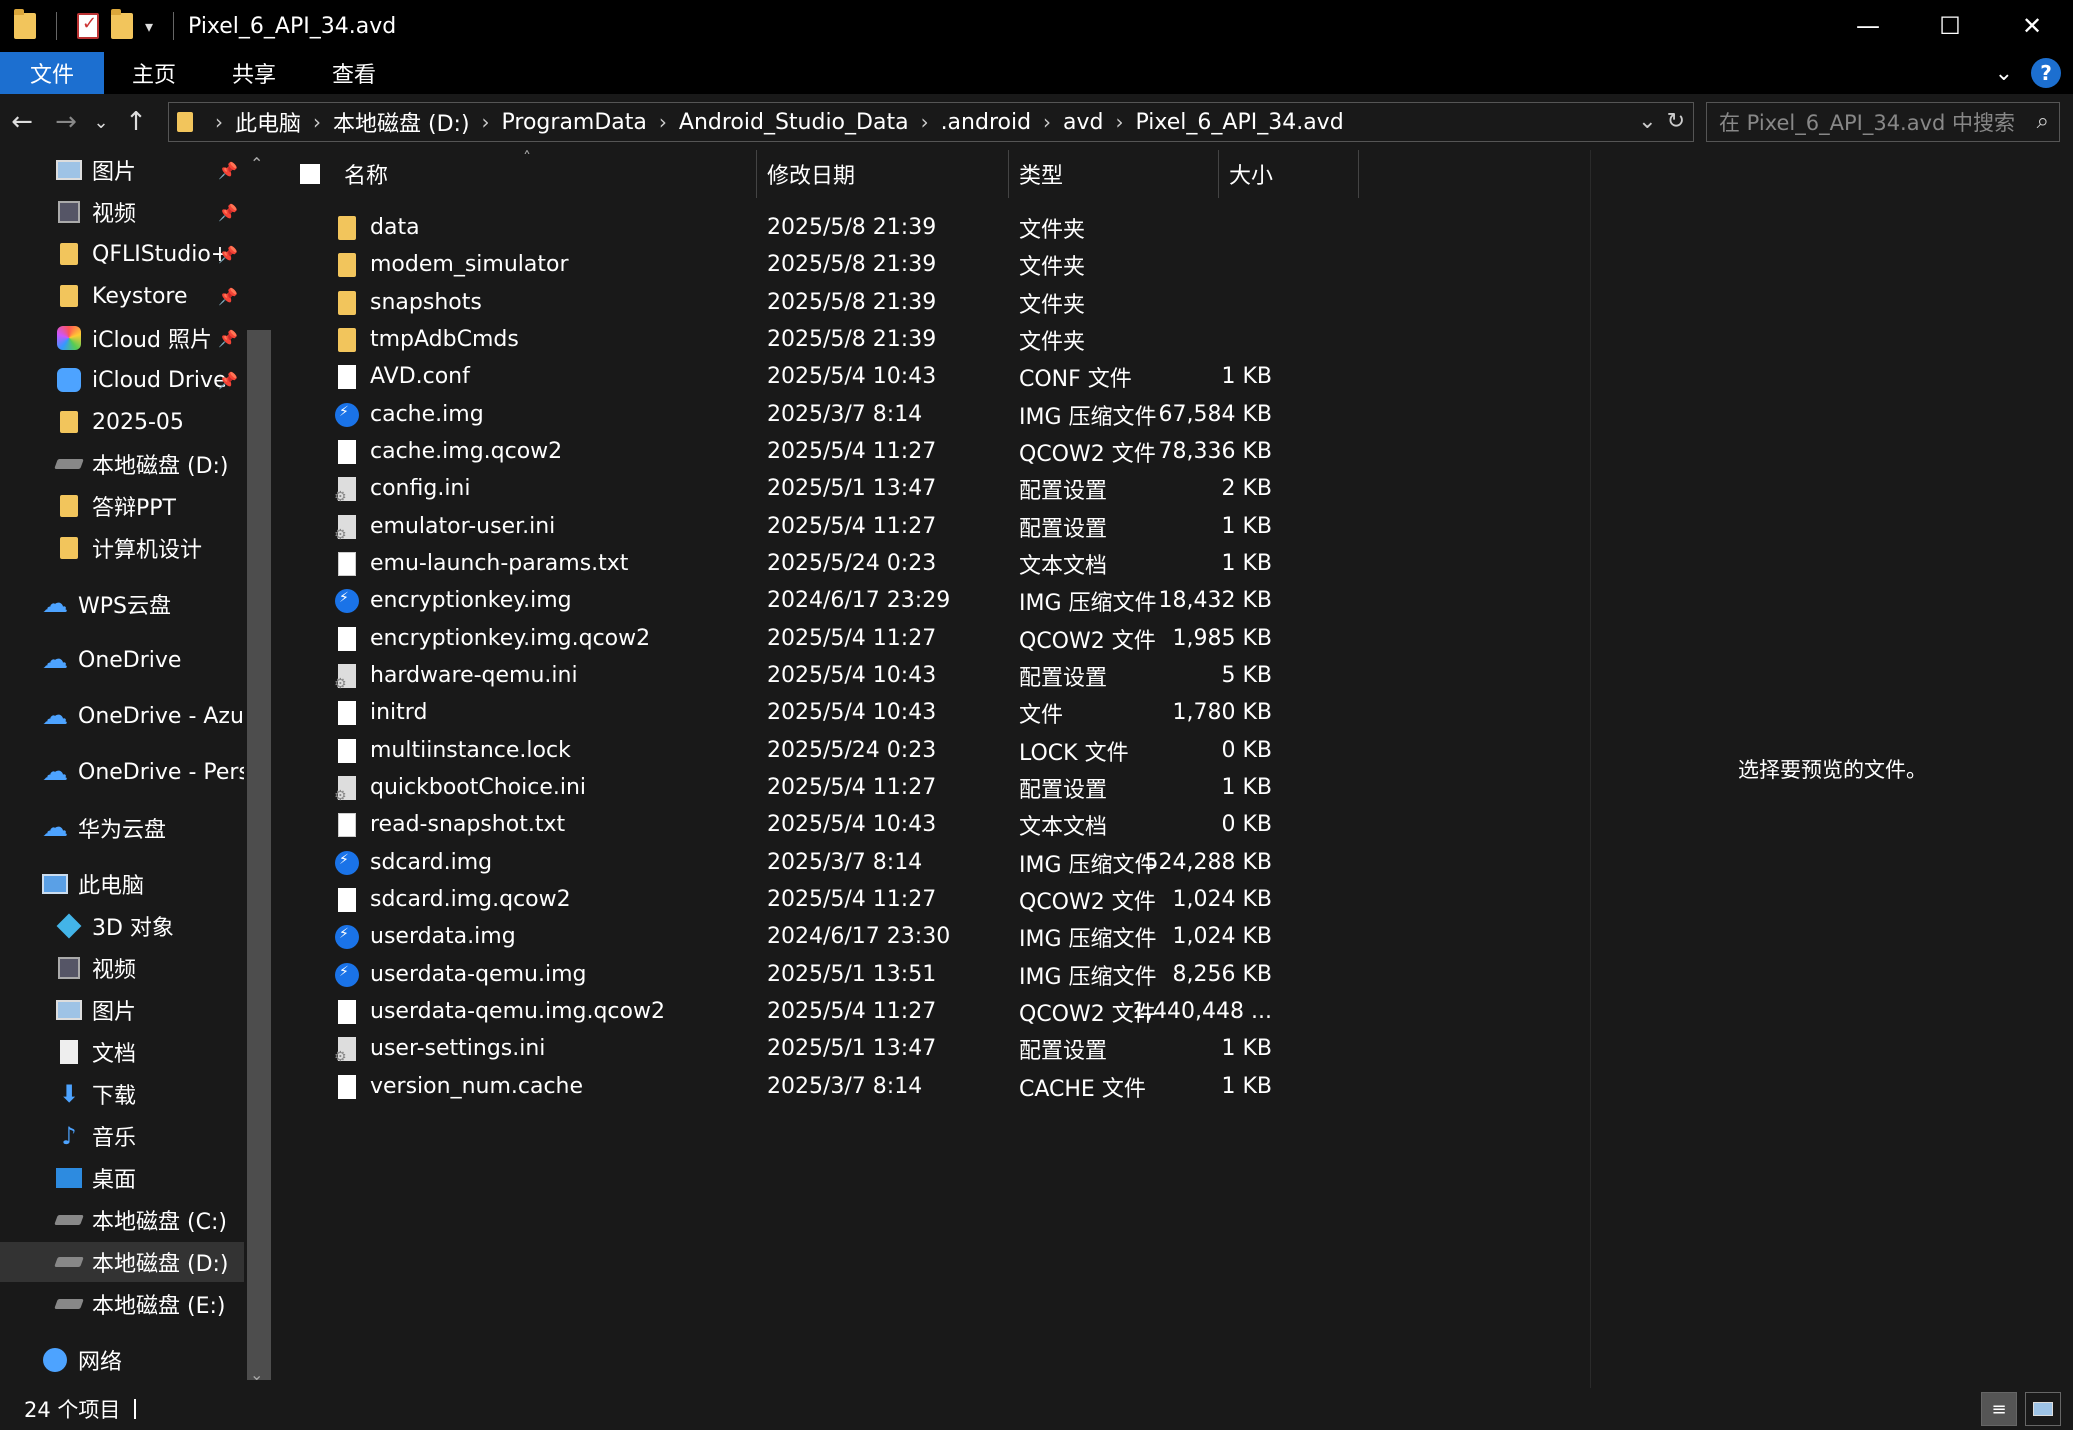  Describe the element at coordinates (404, 376) in the screenshot. I see `file-name-cell: AVD.conf` at that location.